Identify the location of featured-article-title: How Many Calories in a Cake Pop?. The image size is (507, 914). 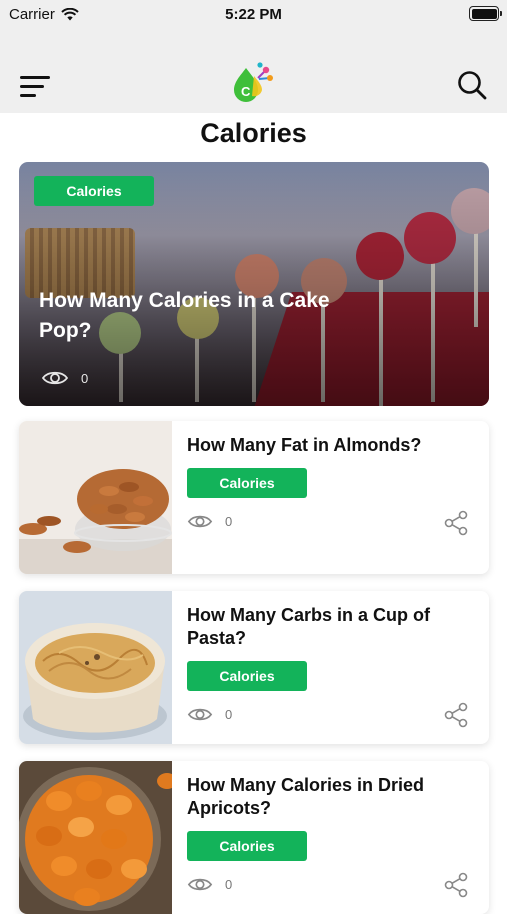
(189, 316).